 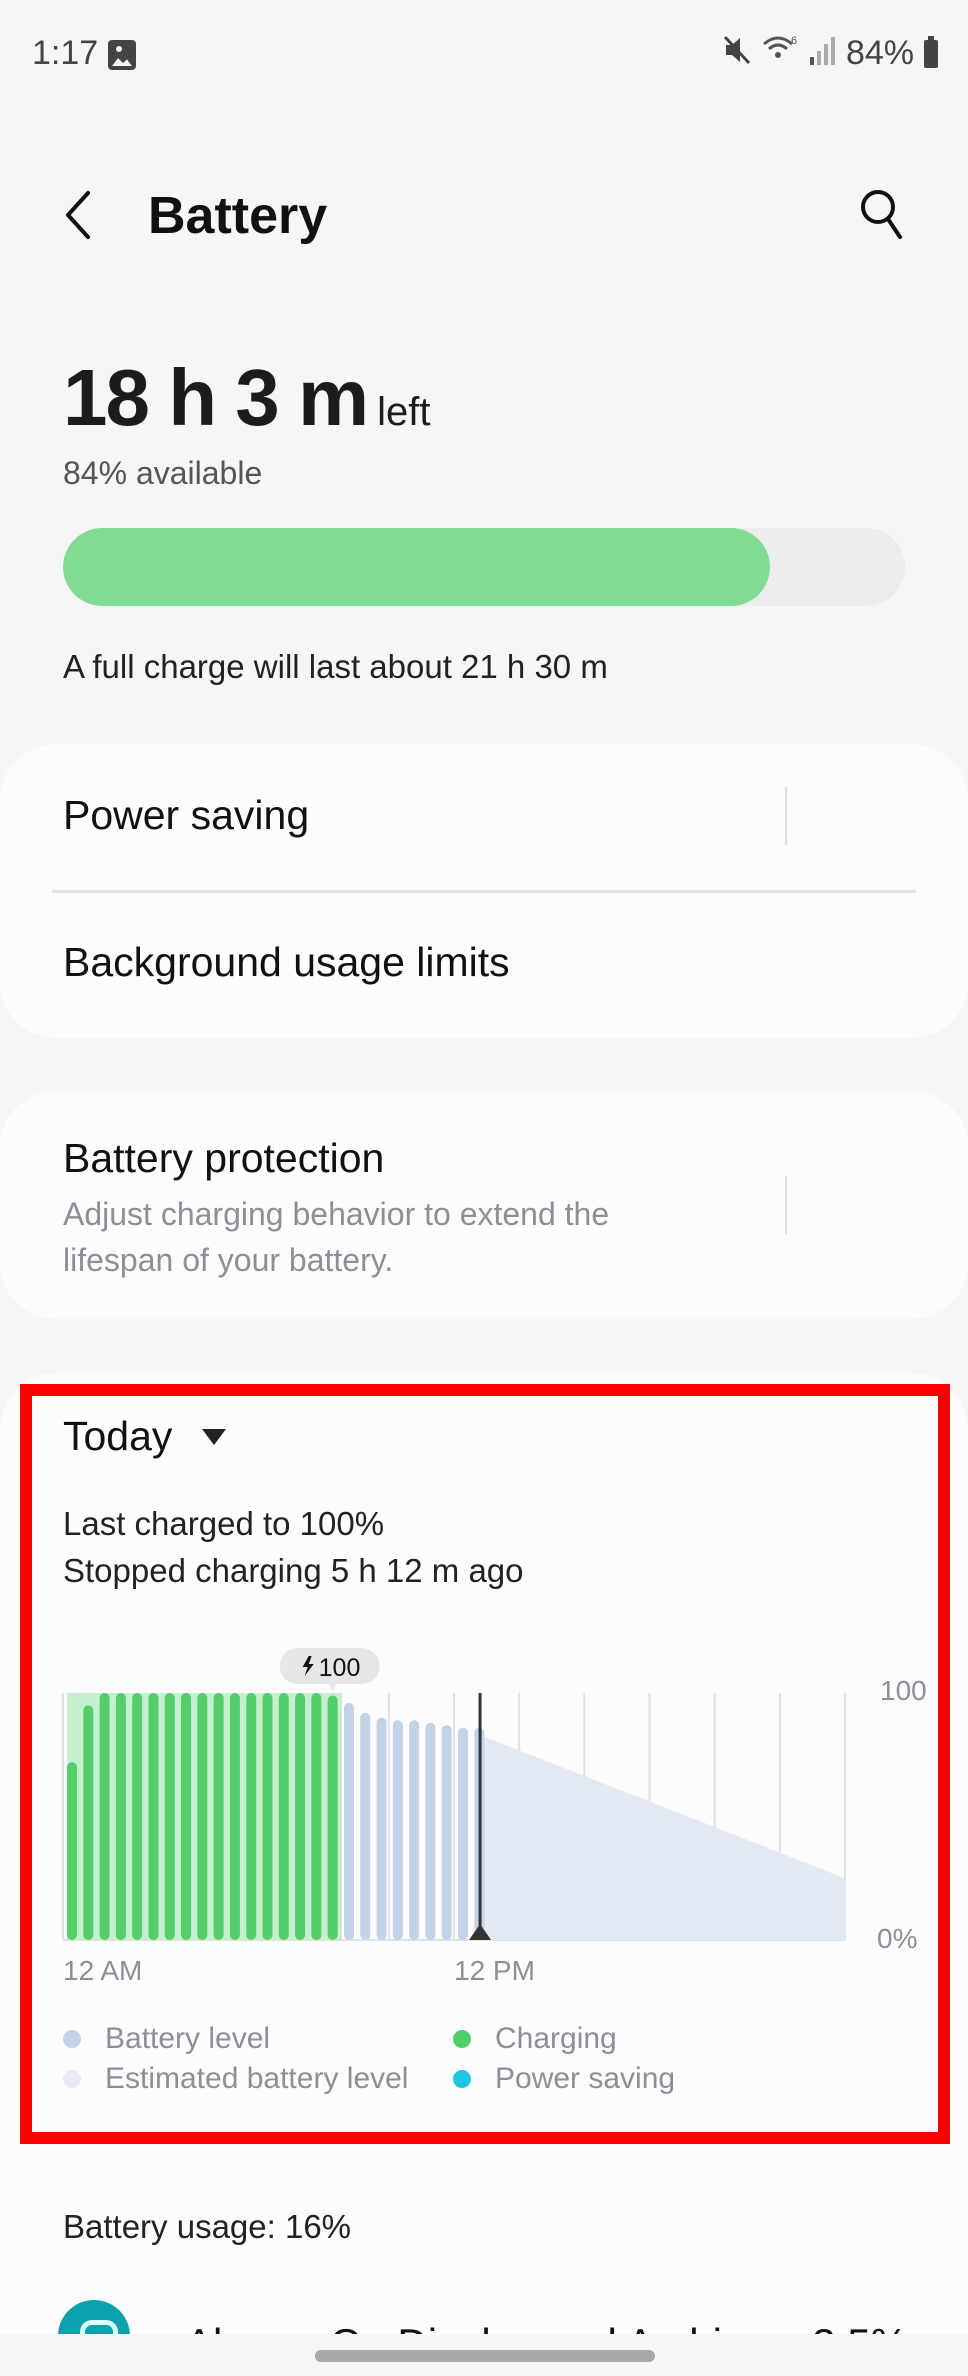 I want to click on last-charged-text: Last charged to 100%, so click(x=224, y=1523).